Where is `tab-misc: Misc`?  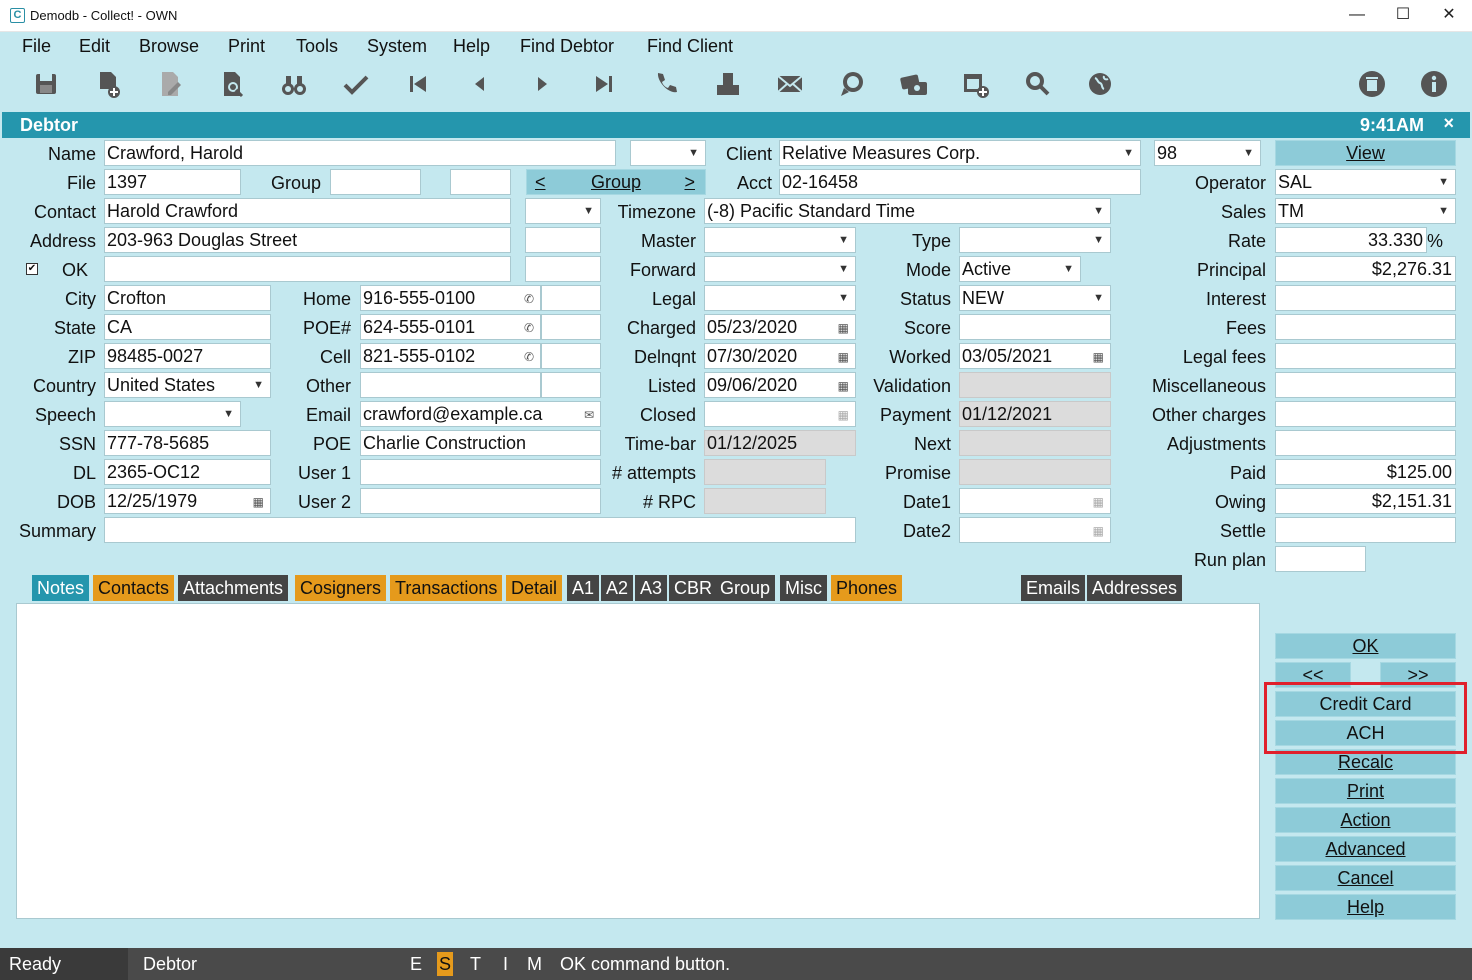
tab-misc: Misc is located at coordinates (803, 588).